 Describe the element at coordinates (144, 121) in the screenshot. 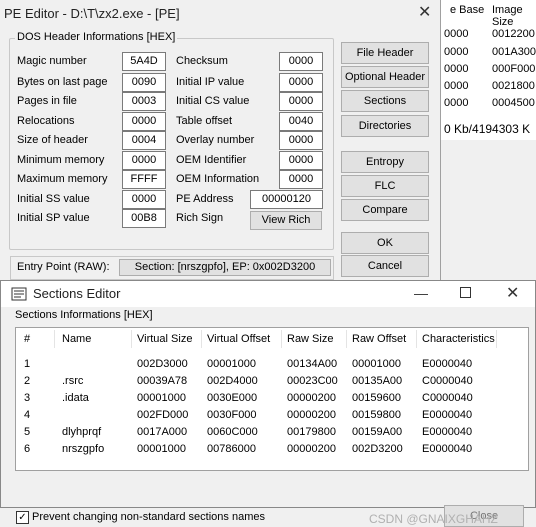

I see `relocations-field: 0000` at that location.